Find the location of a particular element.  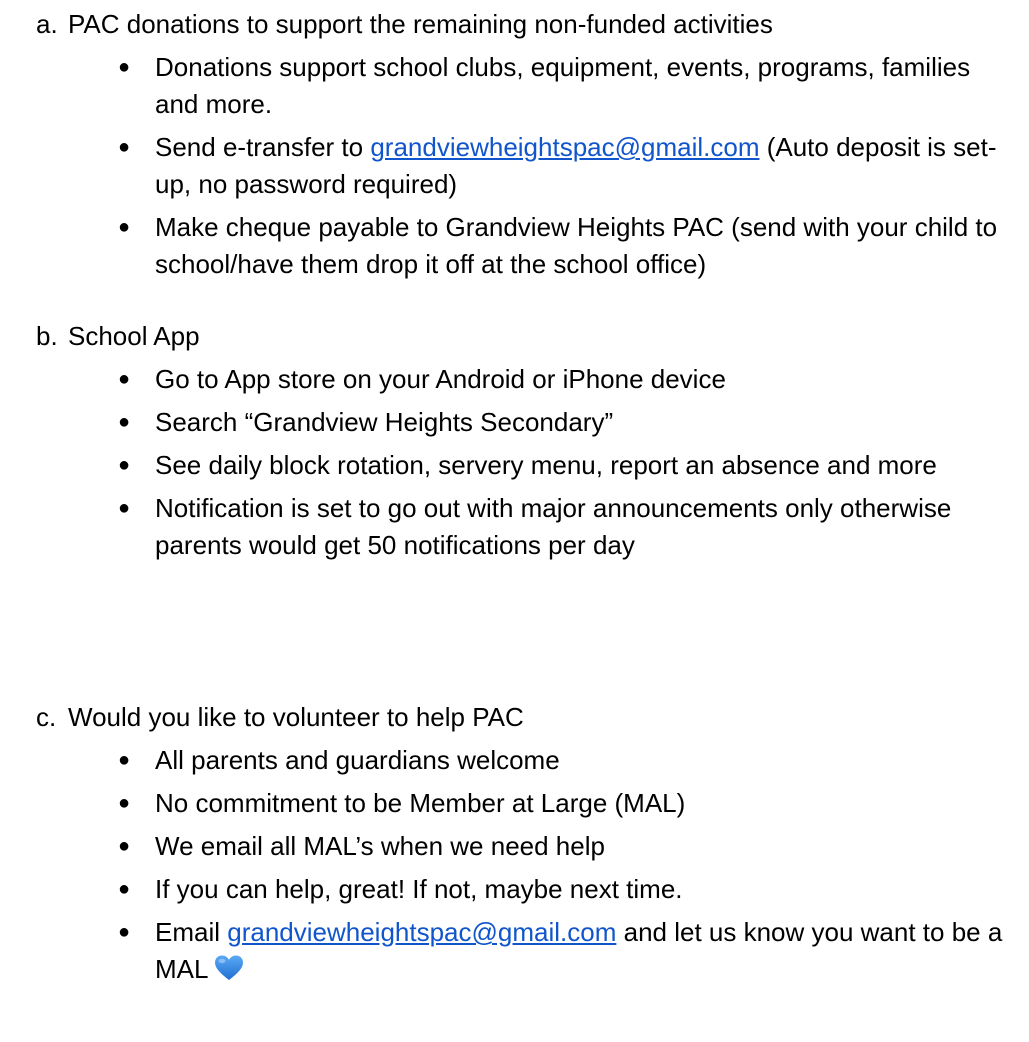

list-item: ● All parents and guardians welcome is located at coordinates (507, 760).